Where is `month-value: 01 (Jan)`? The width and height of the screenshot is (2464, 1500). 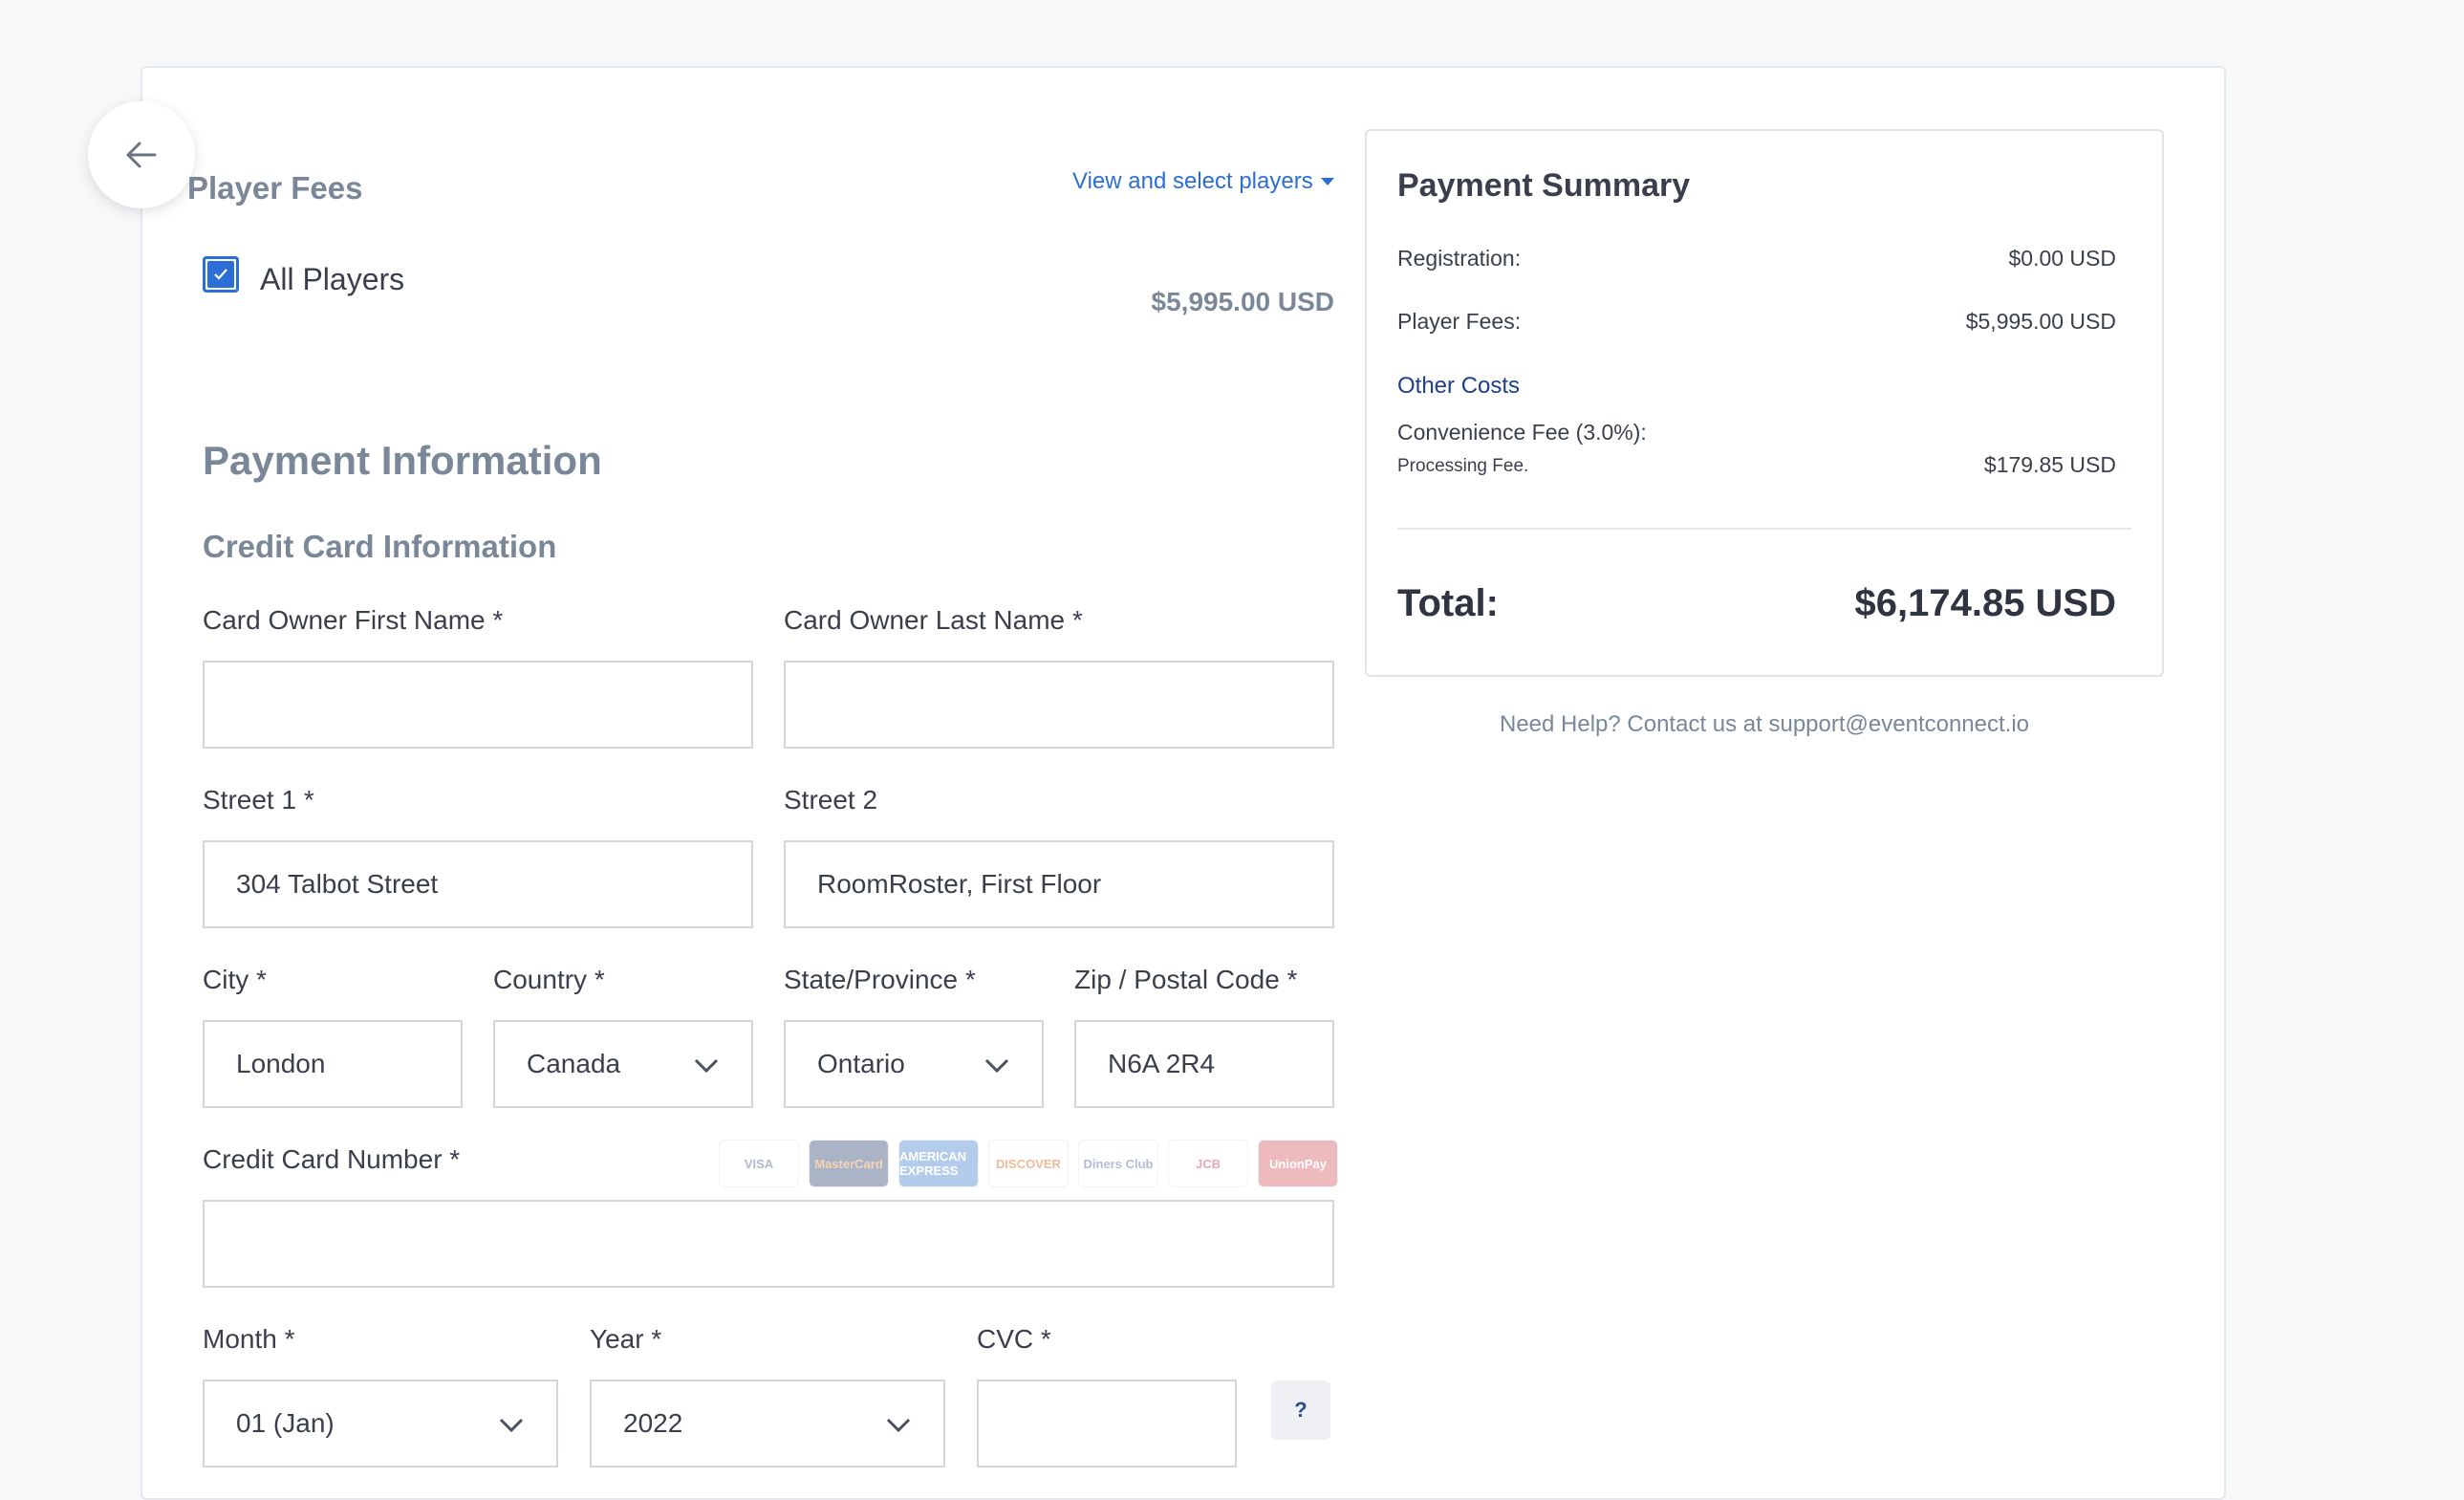
month-value: 01 (Jan) is located at coordinates (286, 1423).